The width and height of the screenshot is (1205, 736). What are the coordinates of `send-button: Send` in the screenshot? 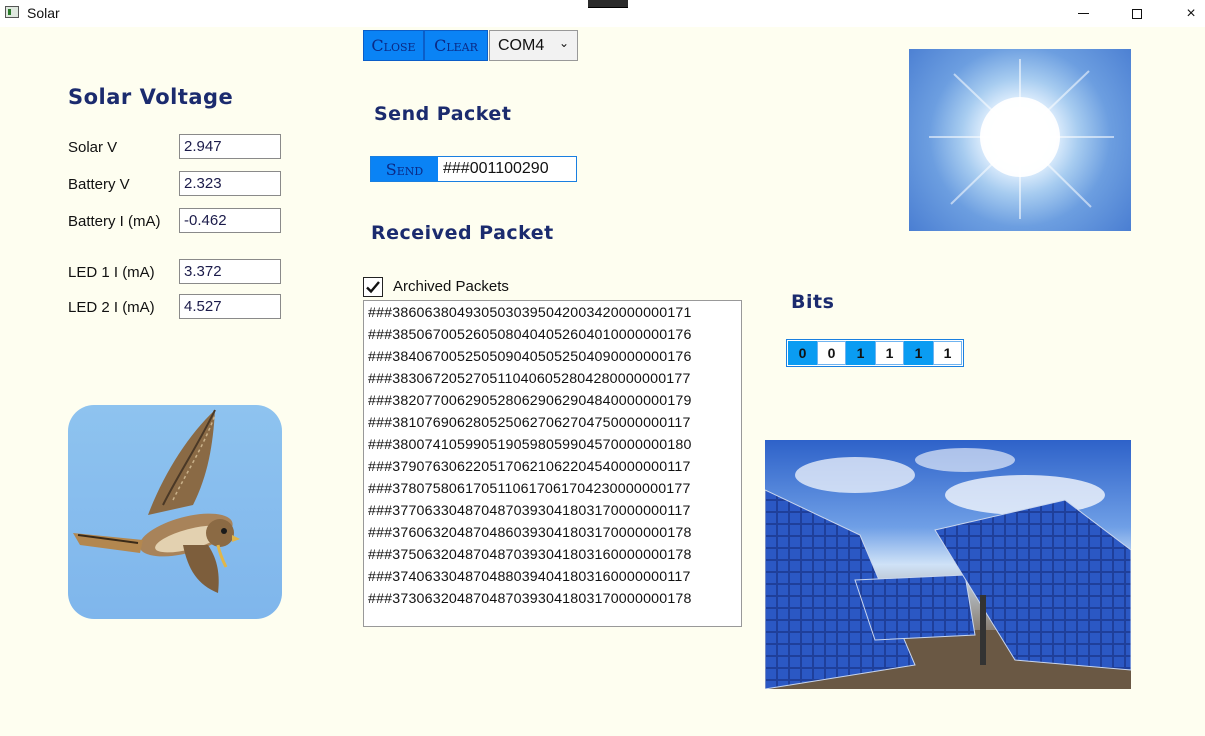 It's located at (404, 169).